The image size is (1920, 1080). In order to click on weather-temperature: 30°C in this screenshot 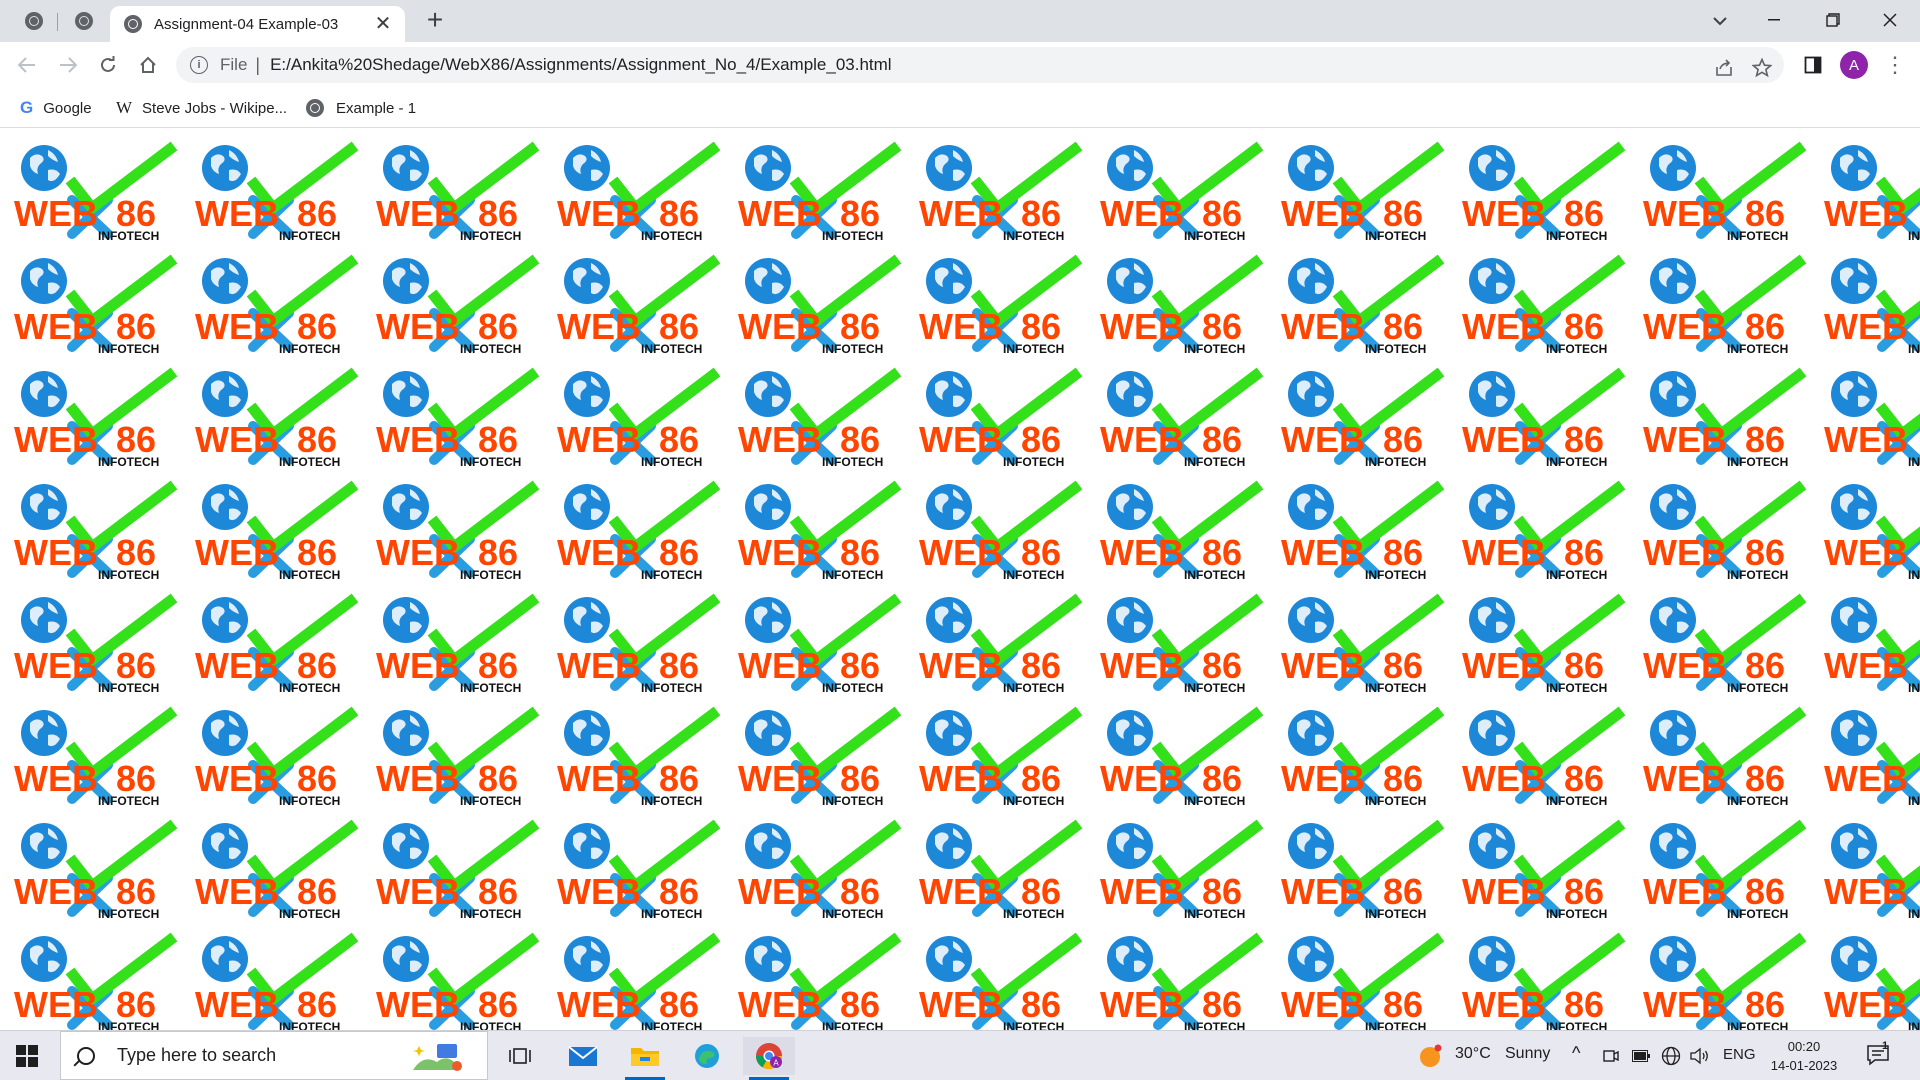, I will do `click(1473, 1054)`.